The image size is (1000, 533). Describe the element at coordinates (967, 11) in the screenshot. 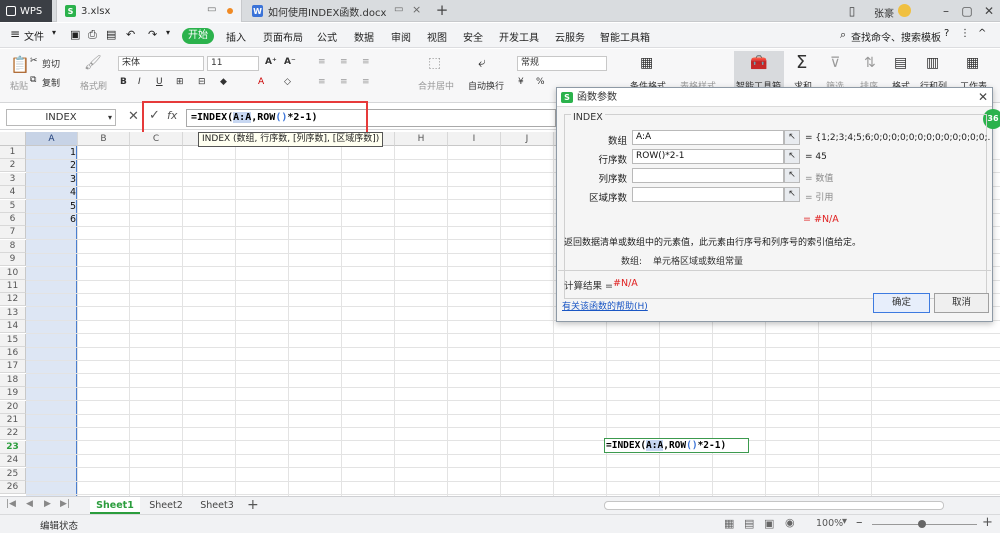

I see `maximize-icon: ▢` at that location.